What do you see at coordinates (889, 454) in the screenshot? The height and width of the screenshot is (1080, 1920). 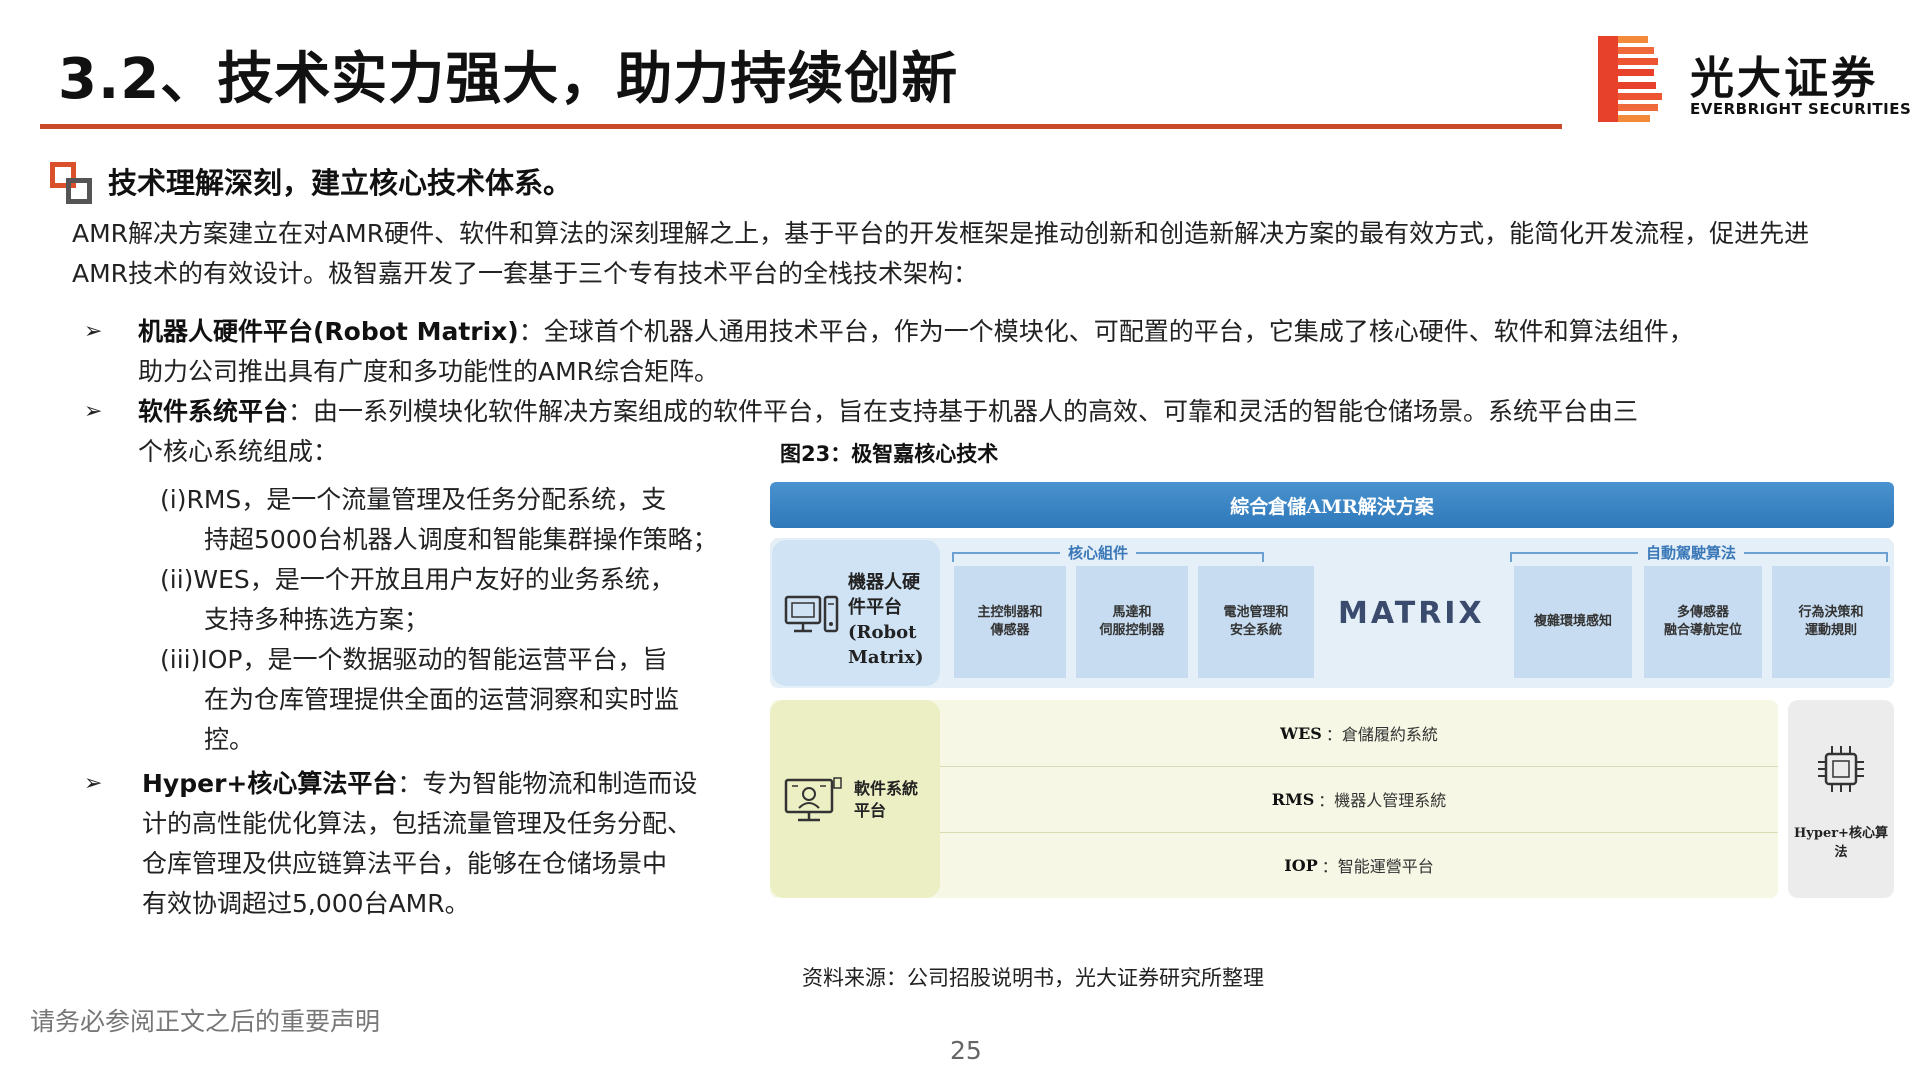 I see `figure-caption: 图23：极智嘉核心技术` at bounding box center [889, 454].